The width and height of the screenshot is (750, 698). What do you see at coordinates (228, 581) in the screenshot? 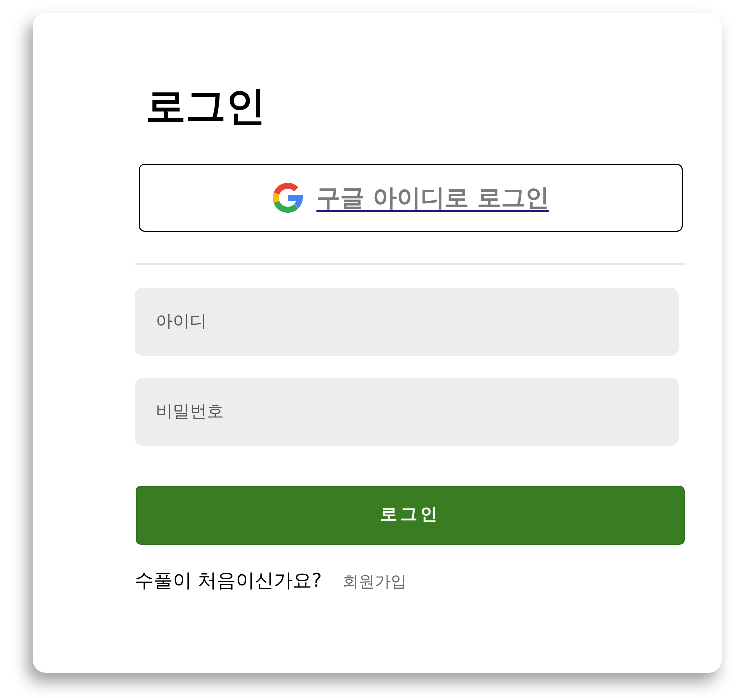
I see `signup-prompt-text: 수풀이 처음이신가요?` at bounding box center [228, 581].